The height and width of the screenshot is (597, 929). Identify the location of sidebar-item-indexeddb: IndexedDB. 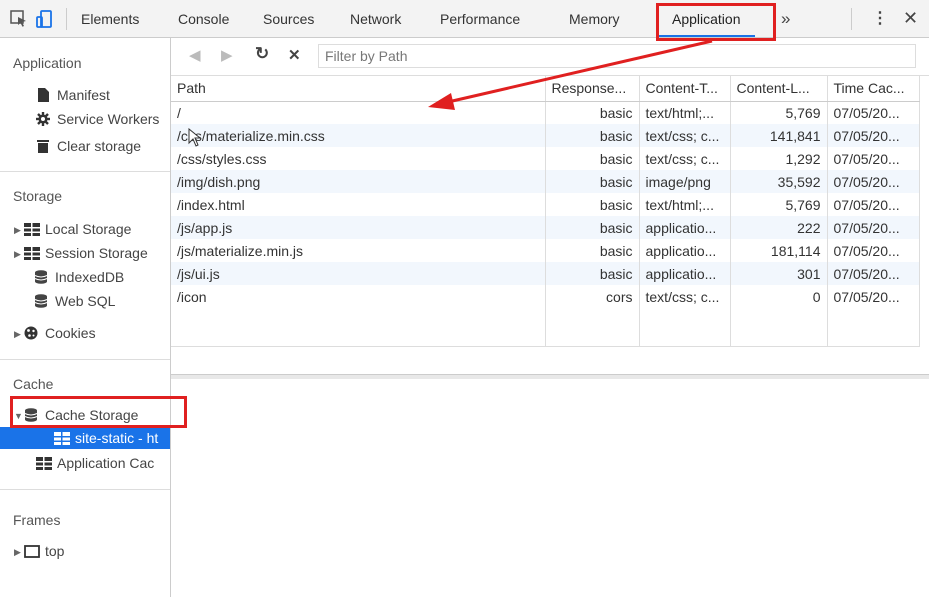
(79, 277).